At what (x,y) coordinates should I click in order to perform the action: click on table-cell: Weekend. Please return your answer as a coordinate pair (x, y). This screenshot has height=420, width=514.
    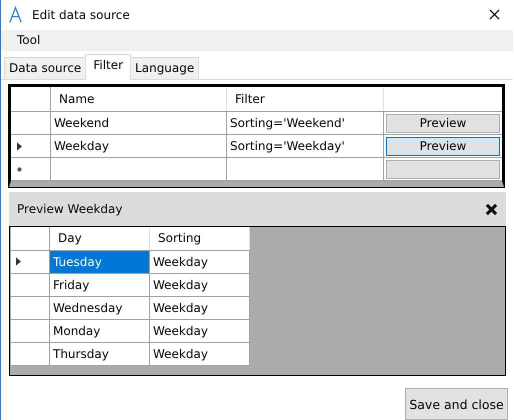
    Looking at the image, I should click on (139, 123).